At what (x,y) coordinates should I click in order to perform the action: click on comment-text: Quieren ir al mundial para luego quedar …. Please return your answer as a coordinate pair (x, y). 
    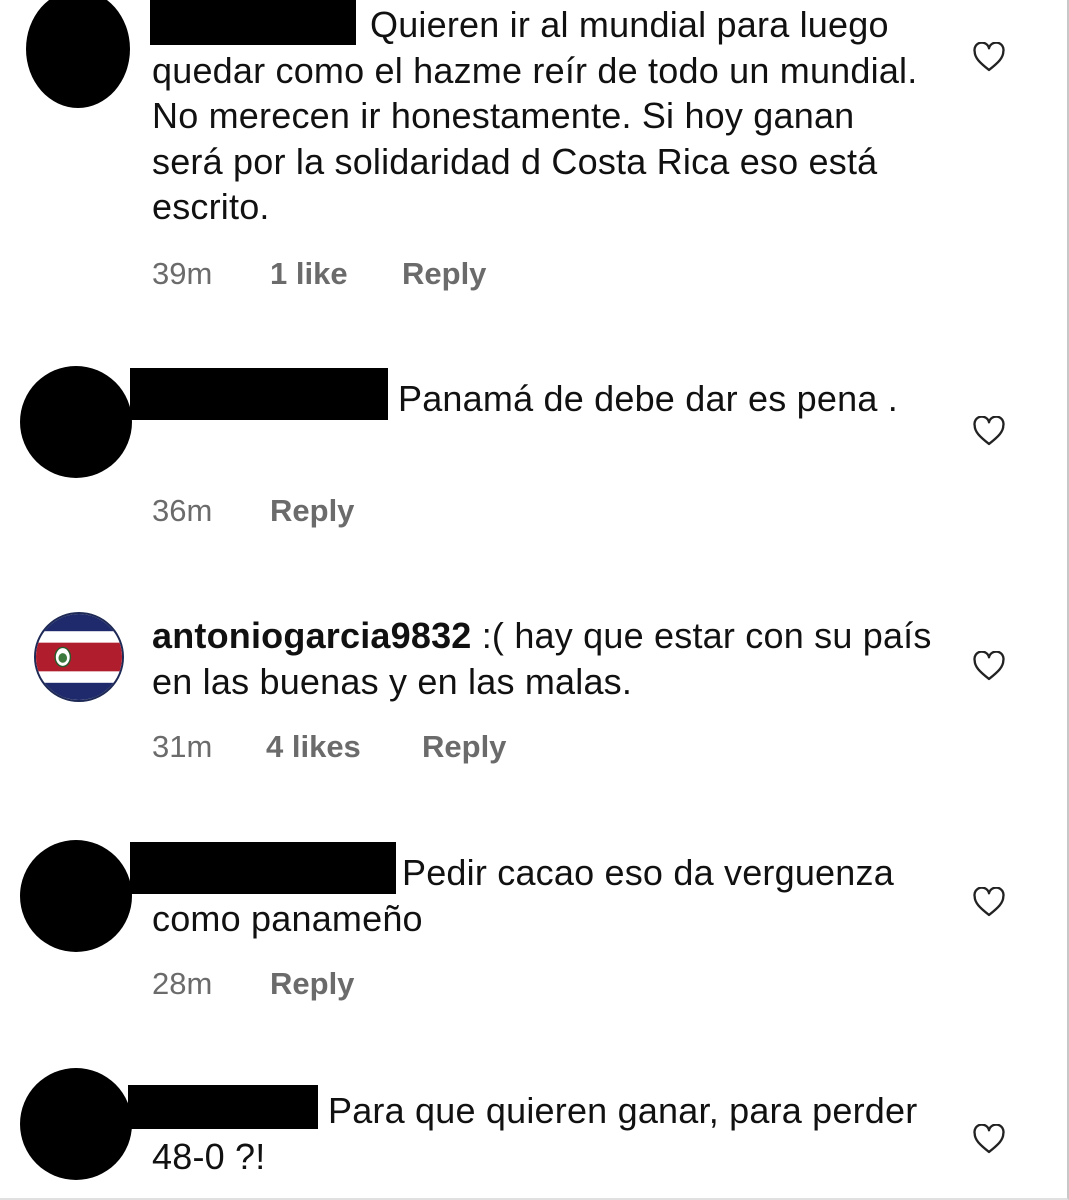
    Looking at the image, I should click on (540, 115).